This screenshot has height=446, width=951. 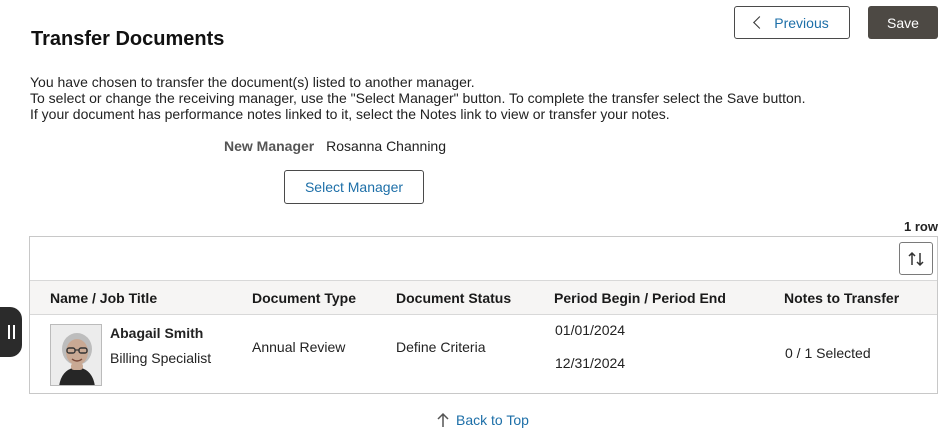 What do you see at coordinates (760, 22) in the screenshot?
I see `chevron-left-icon` at bounding box center [760, 22].